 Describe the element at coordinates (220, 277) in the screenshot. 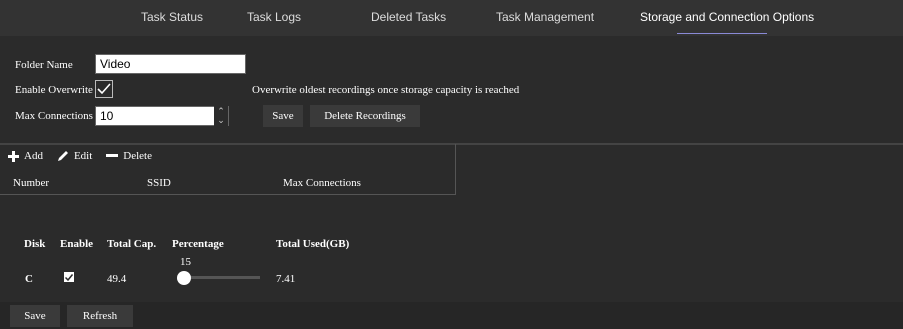

I see `percentage-slider` at that location.